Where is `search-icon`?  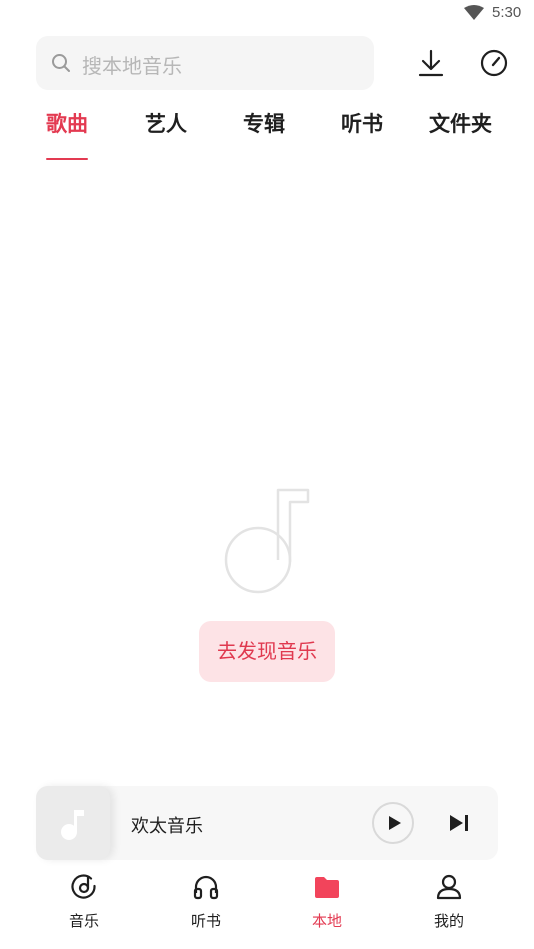
search-icon is located at coordinates (61, 63).